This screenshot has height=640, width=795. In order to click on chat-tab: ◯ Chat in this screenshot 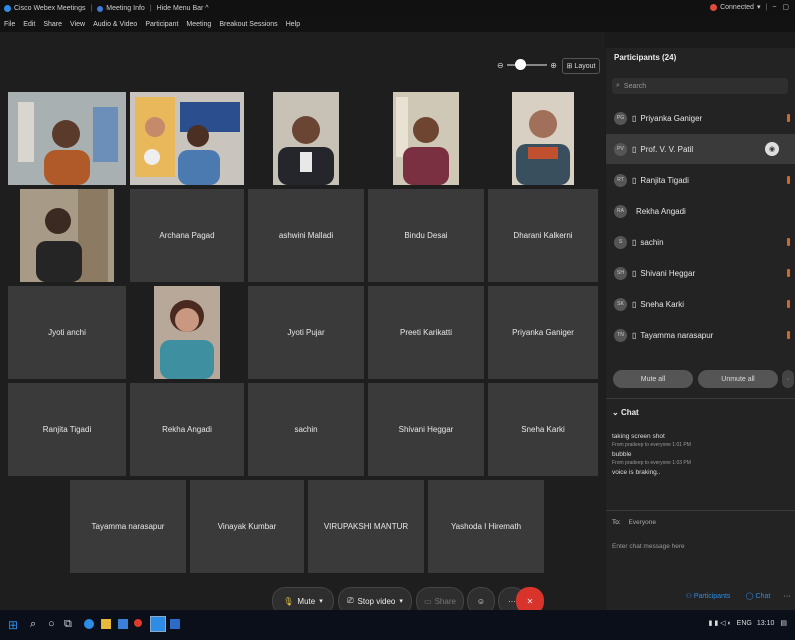, I will do `click(758, 596)`.